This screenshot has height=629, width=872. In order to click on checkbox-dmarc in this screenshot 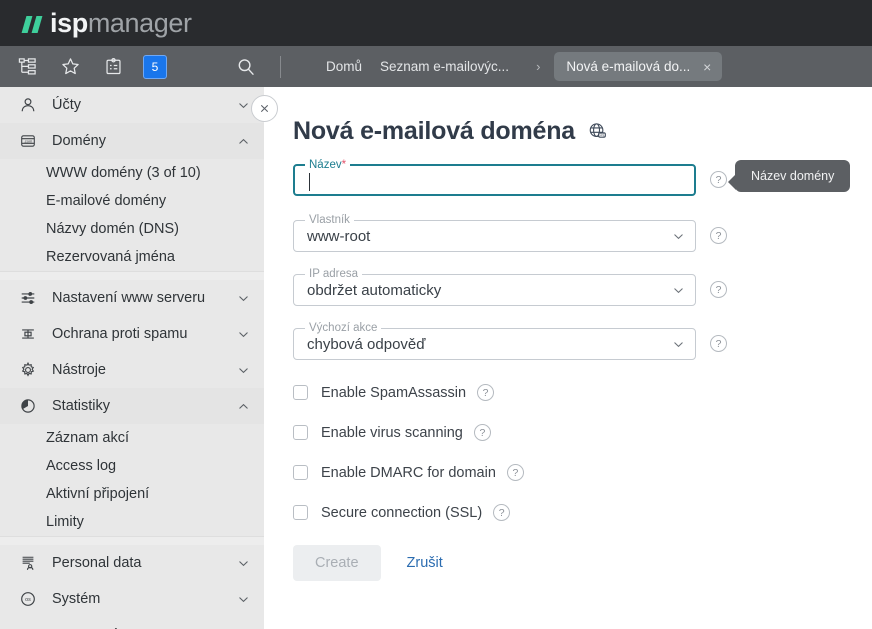, I will do `click(300, 472)`.